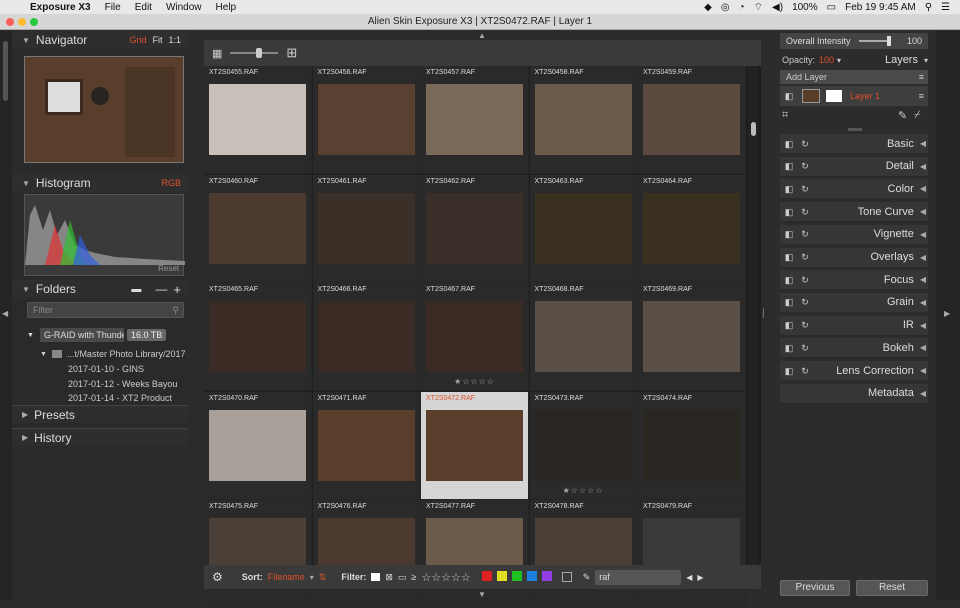 The image size is (960, 608). What do you see at coordinates (413, 577) in the screenshot?
I see `rating-compare-icon: ≥` at bounding box center [413, 577].